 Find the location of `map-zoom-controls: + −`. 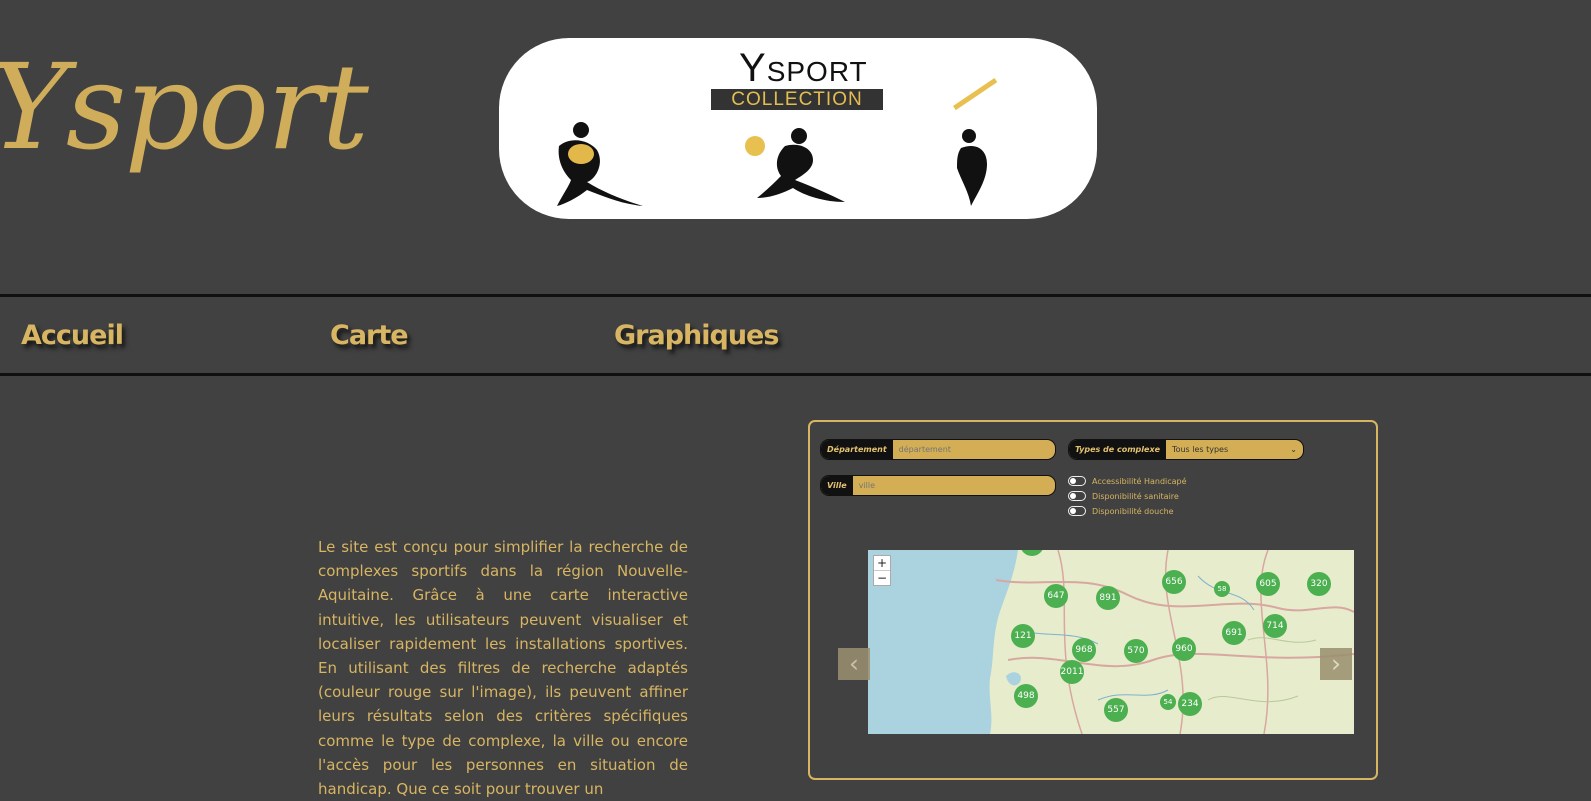

map-zoom-controls: + − is located at coordinates (882, 570).